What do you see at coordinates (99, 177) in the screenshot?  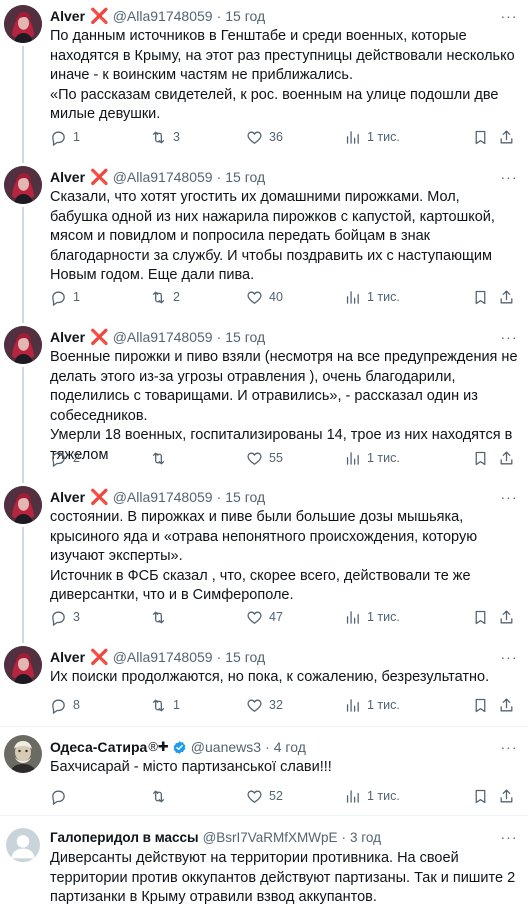 I see `red-x-icon: ❌` at bounding box center [99, 177].